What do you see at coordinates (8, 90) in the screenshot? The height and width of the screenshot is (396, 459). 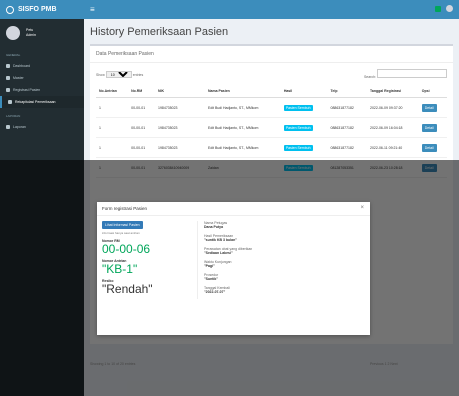 I see `user-icon` at bounding box center [8, 90].